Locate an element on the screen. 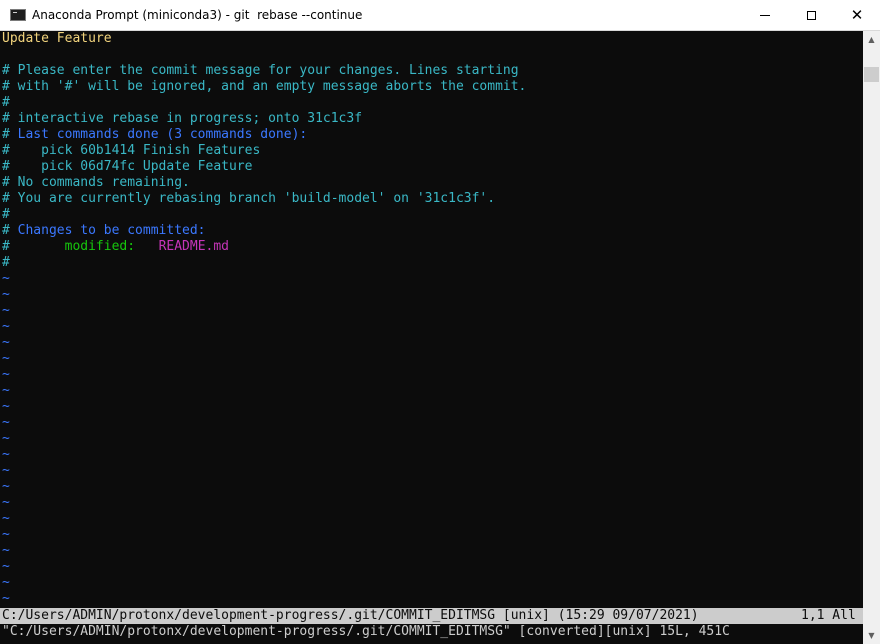  comment-line: # No commands remaining. is located at coordinates (96, 183).